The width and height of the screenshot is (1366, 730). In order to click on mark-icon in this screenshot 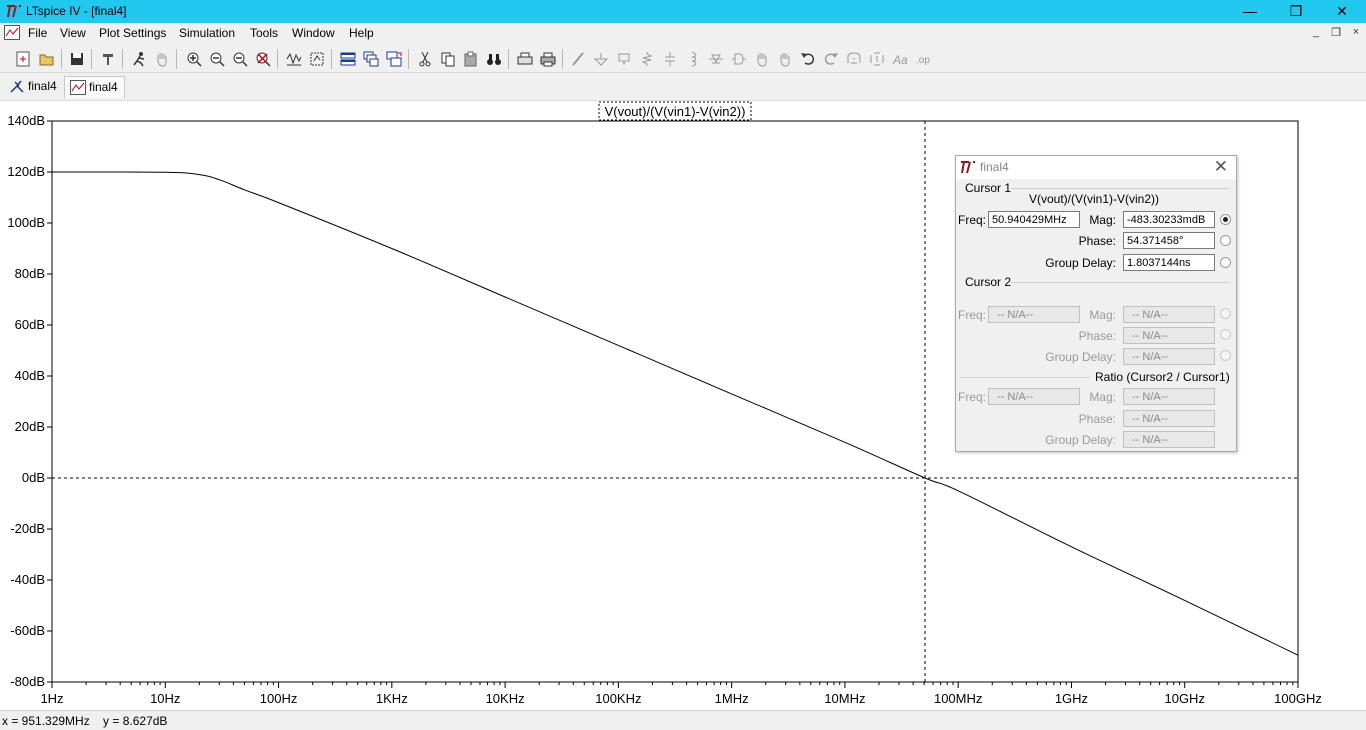, I will do `click(317, 59)`.